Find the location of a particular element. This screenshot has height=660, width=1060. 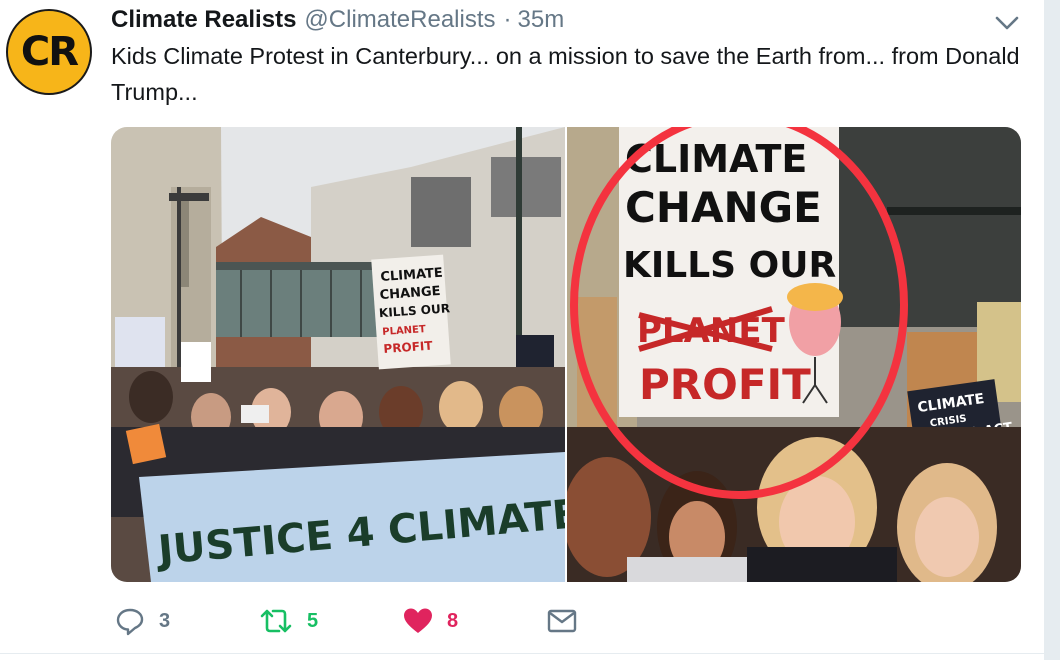

tweet-header: Climate Realists @ClimateRealists · 35m is located at coordinates (337, 21).